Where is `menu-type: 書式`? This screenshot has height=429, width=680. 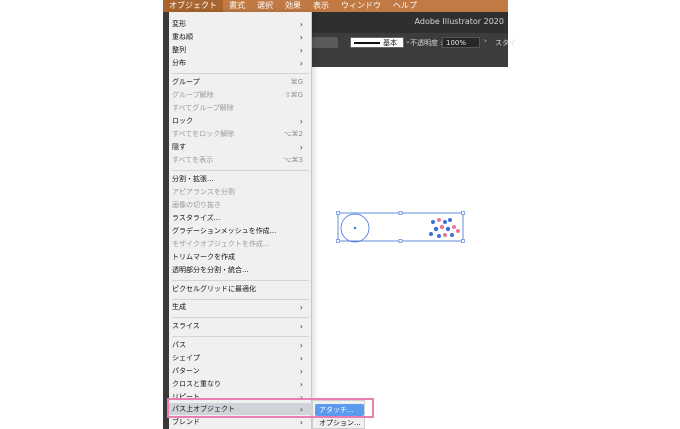 menu-type: 書式 is located at coordinates (237, 6).